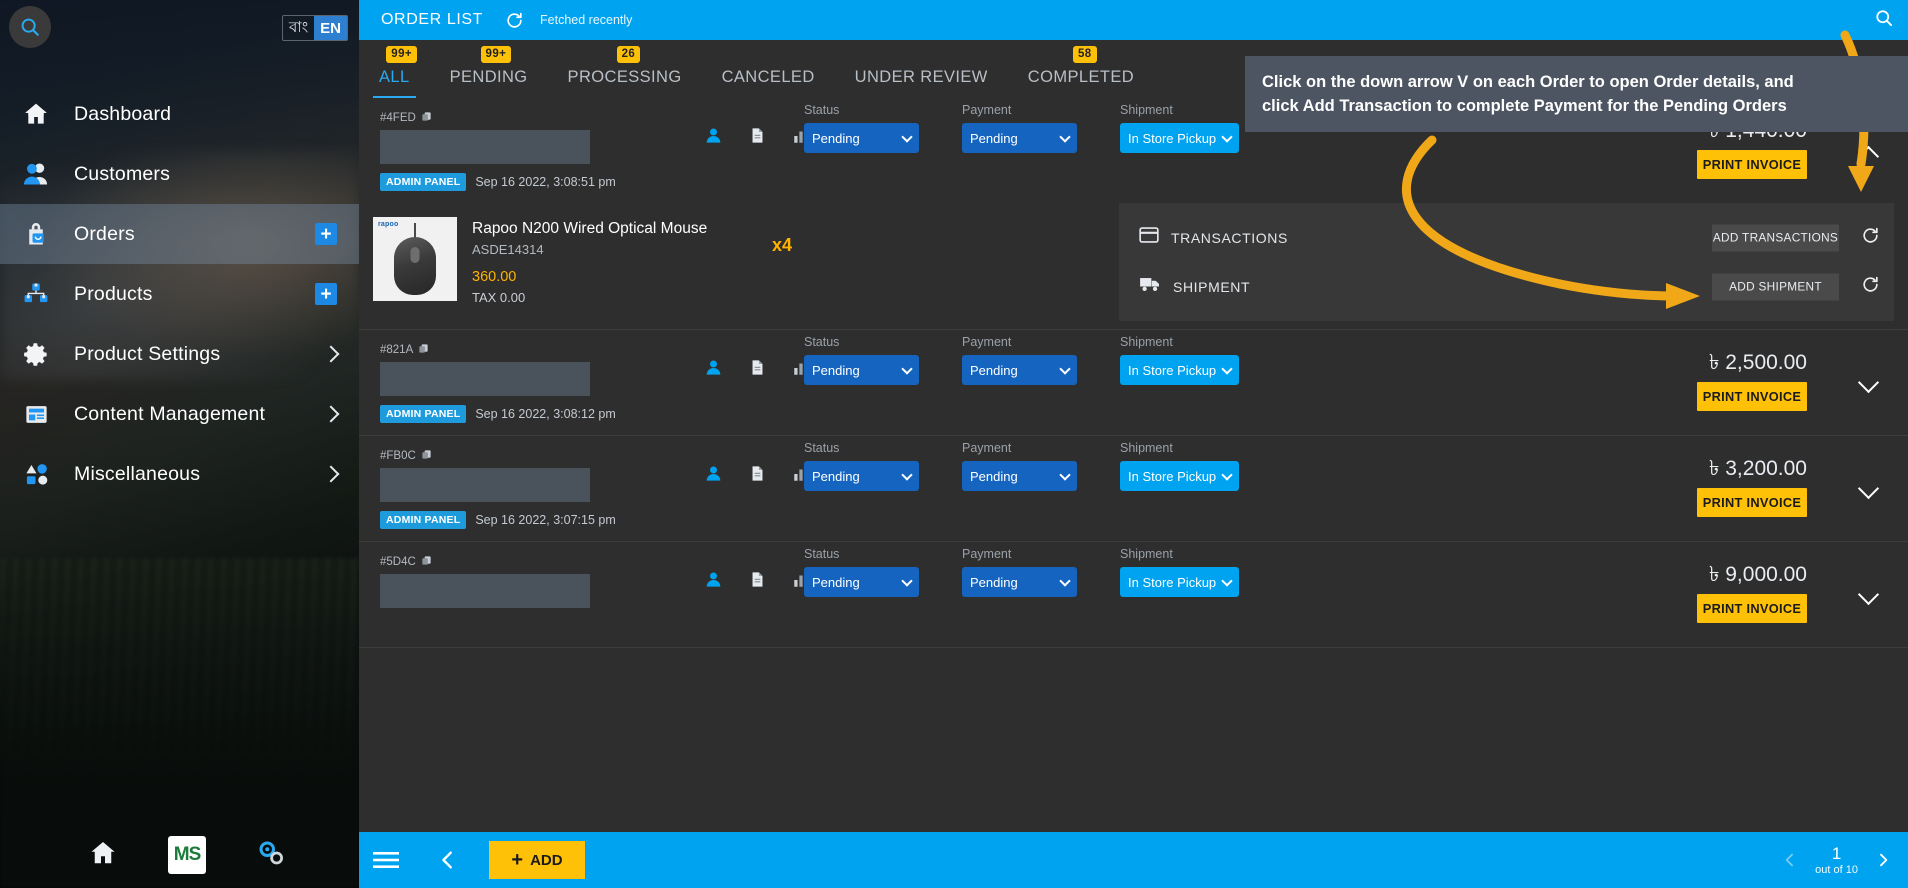  I want to click on order-meta: ADMIN PANEL Sep 16 2022, 3:07:15 pm, so click(498, 520).